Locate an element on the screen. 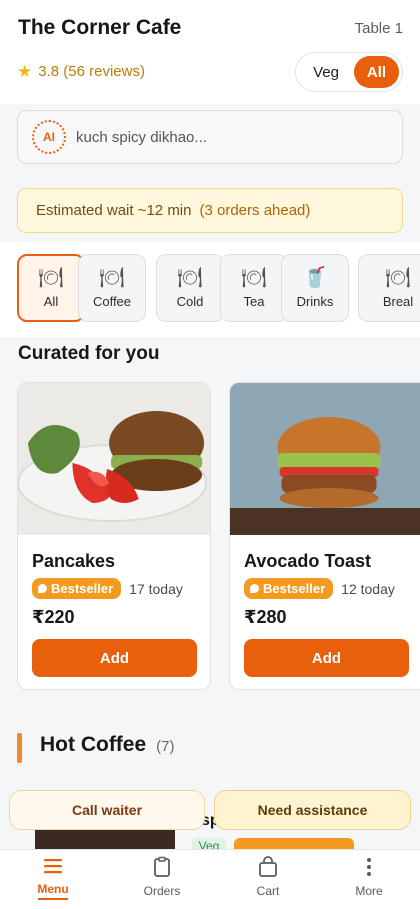 The height and width of the screenshot is (909, 420). wait-time-banner: Estimated wait ~12 min (3 orders ahead) is located at coordinates (210, 210).